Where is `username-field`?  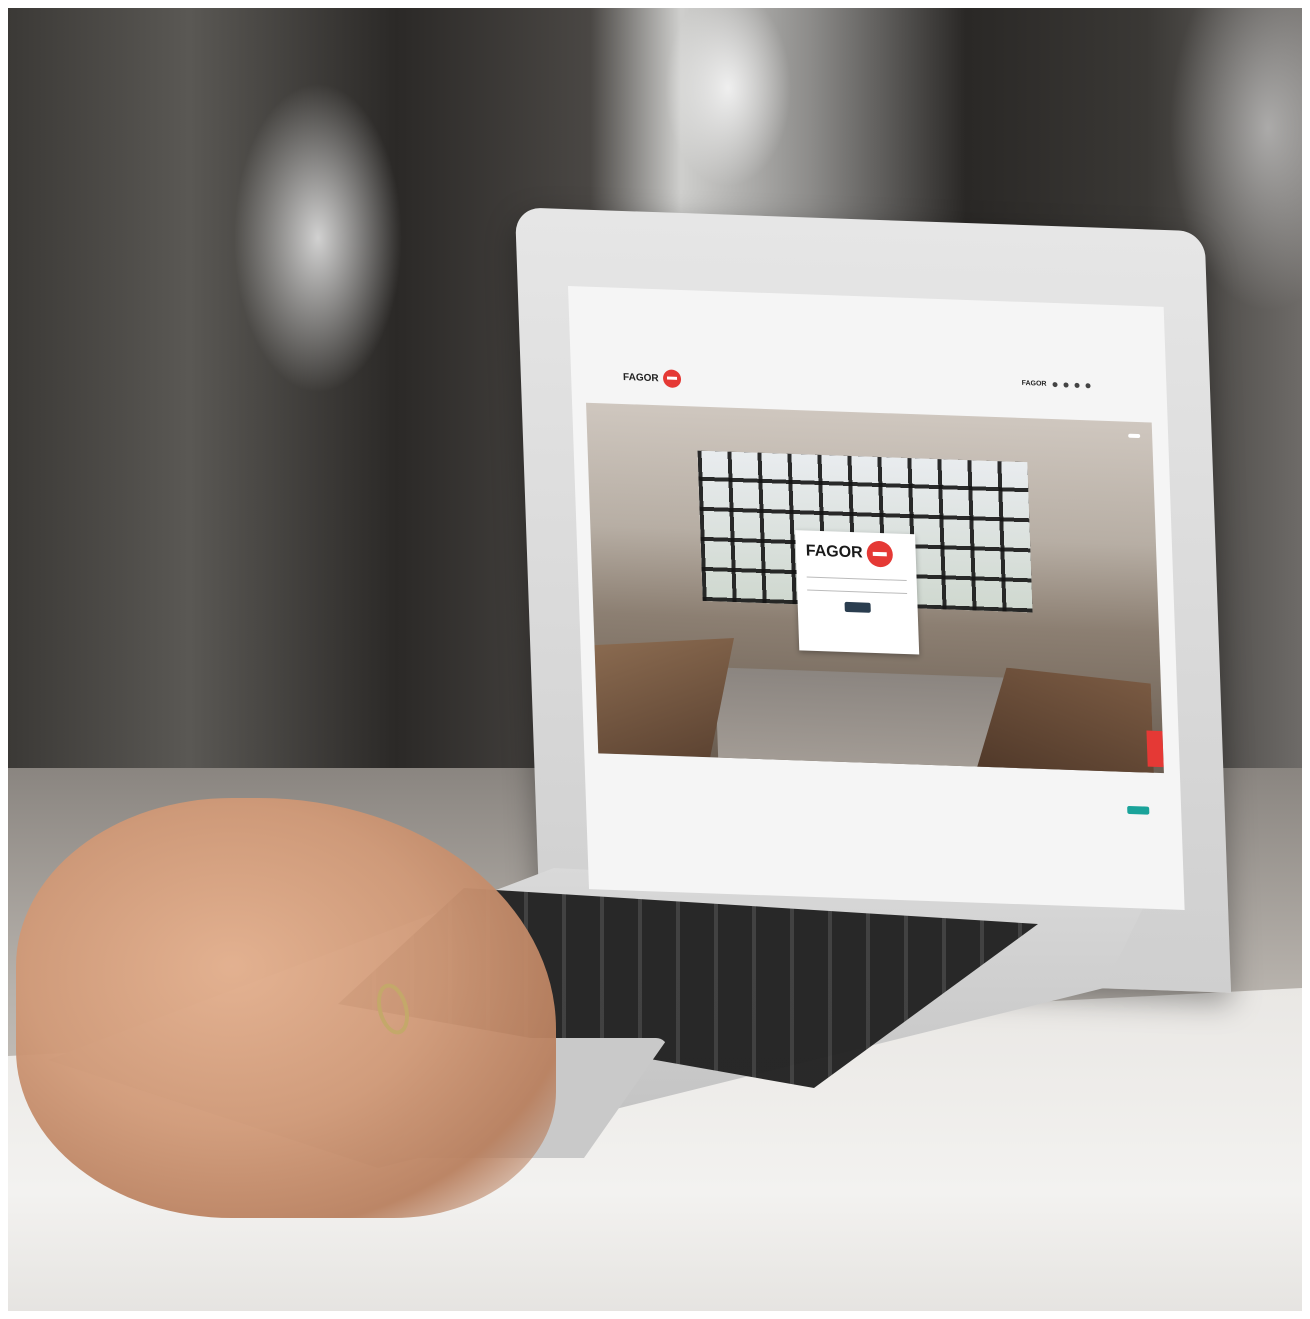 username-field is located at coordinates (856, 579).